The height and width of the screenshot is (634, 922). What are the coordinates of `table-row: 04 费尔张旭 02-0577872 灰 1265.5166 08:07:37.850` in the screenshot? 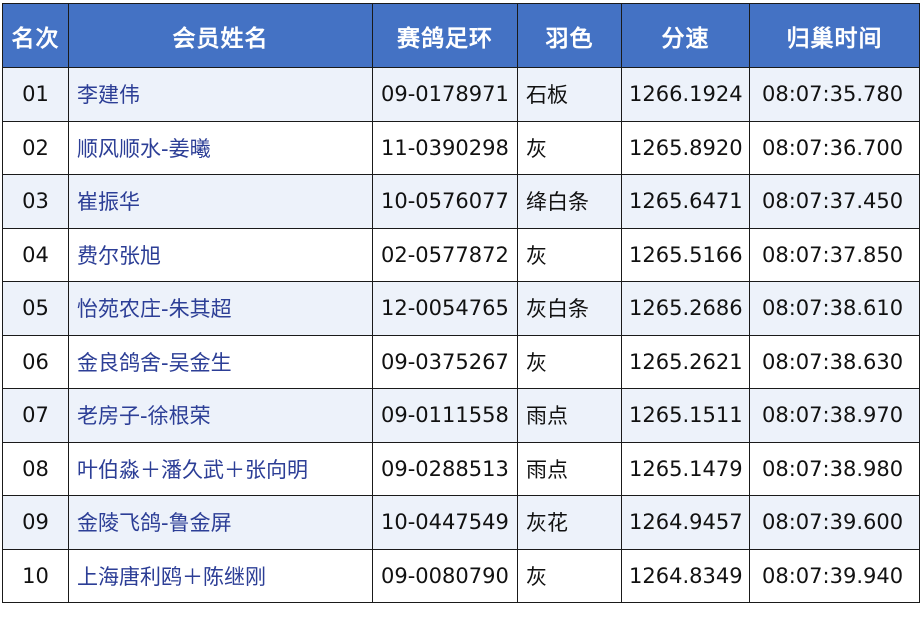 It's located at (461, 254).